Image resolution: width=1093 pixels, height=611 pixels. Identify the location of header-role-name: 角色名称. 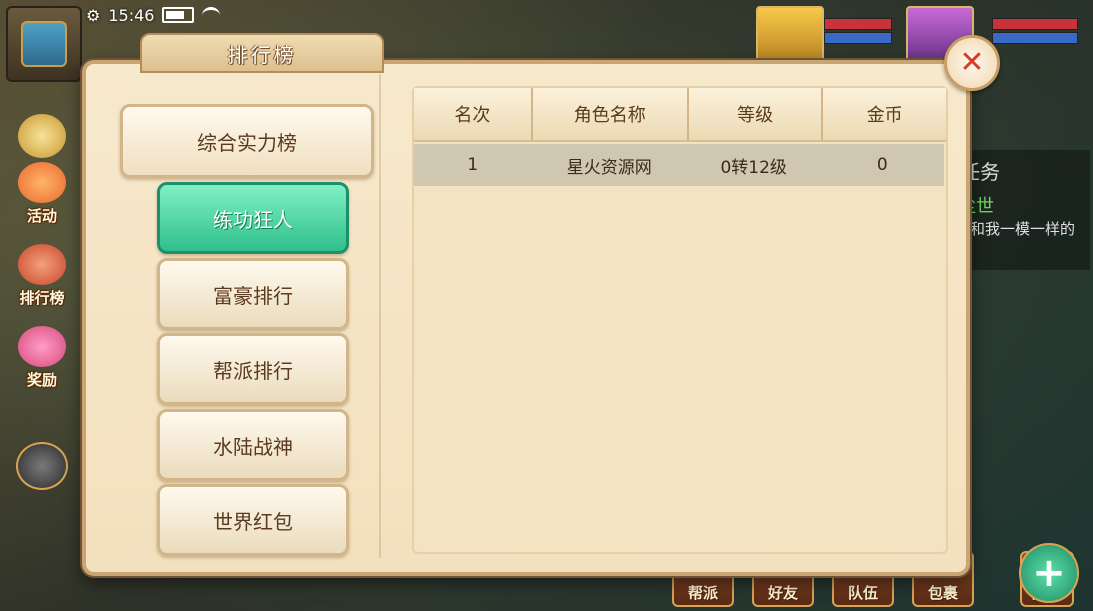
(611, 114).